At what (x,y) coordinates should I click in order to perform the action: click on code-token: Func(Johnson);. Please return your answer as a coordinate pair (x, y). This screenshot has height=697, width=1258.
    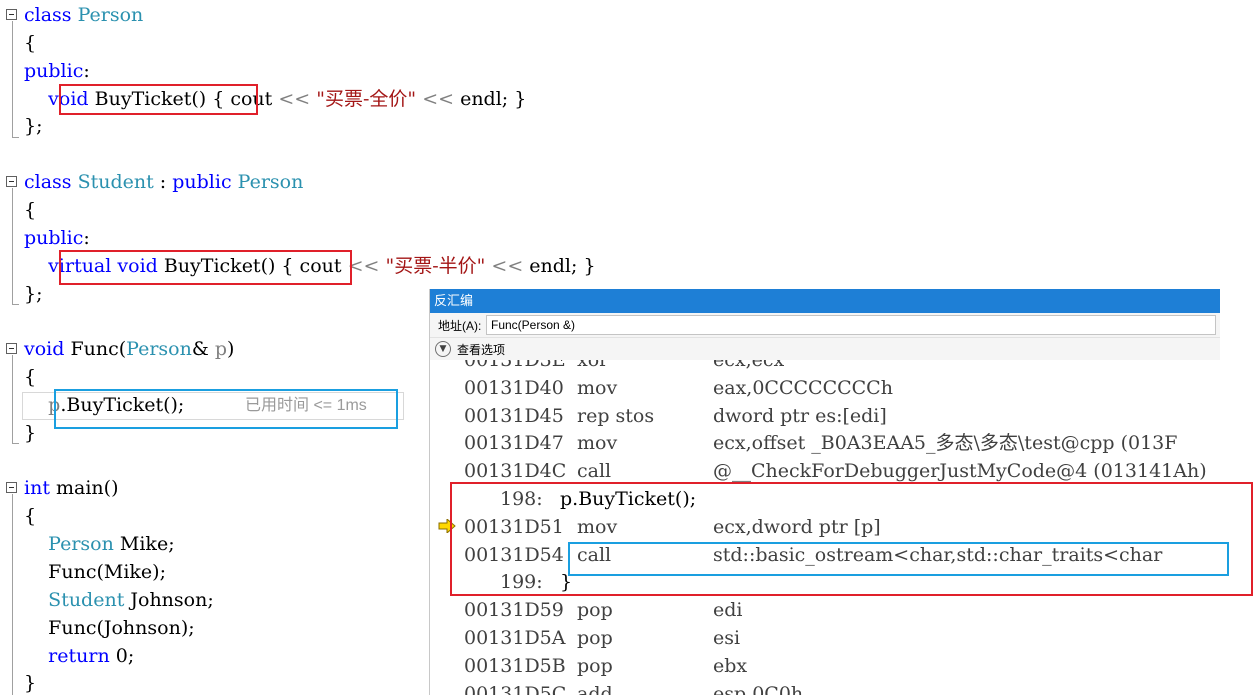
    Looking at the image, I should click on (109, 627).